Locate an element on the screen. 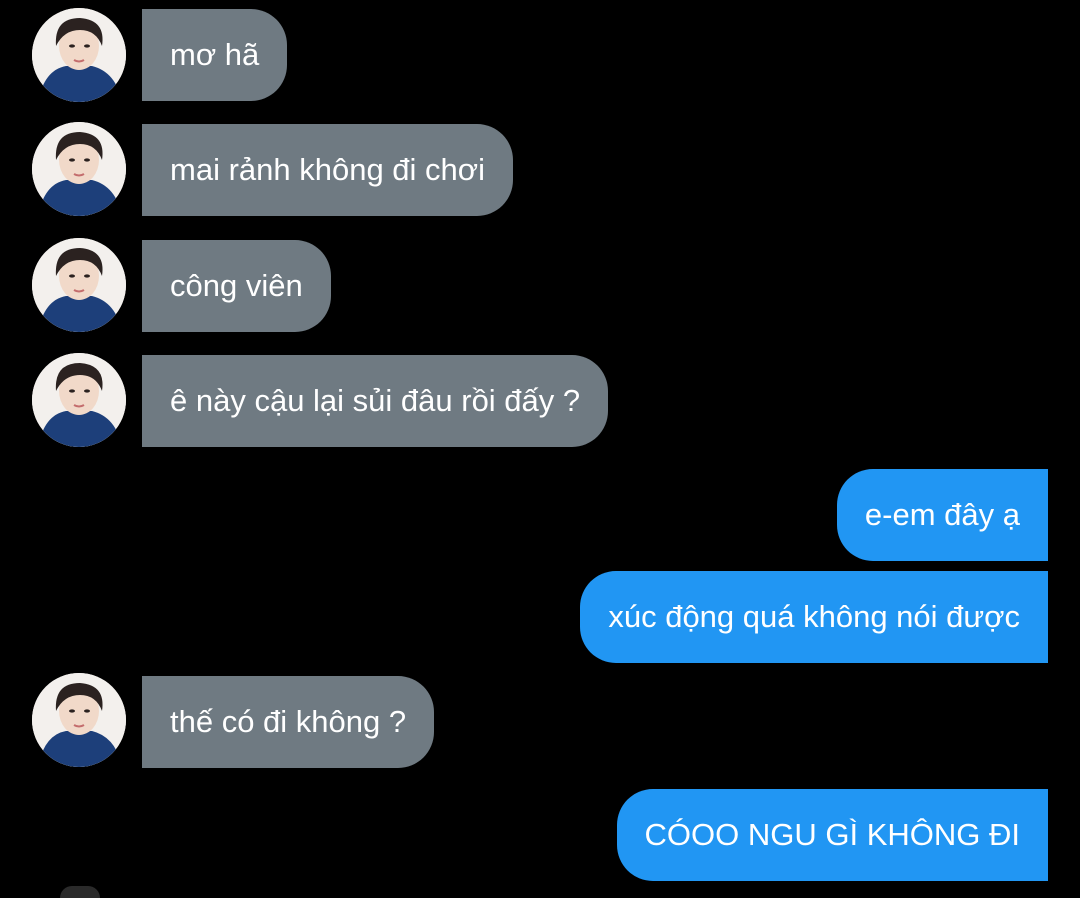  message-text: CÓOO NGU GÌ KHÔNG ĐI is located at coordinates (832, 834).